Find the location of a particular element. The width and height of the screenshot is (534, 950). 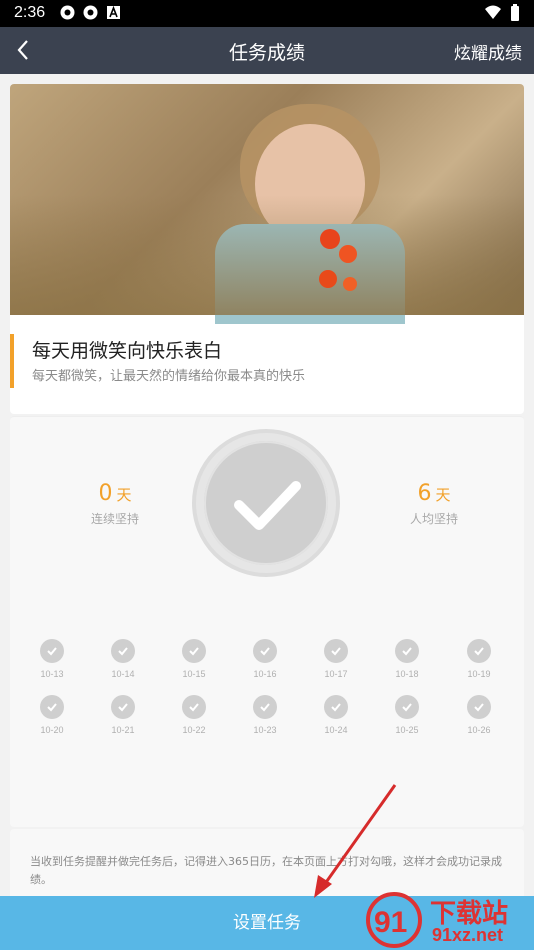

check-in-circle is located at coordinates (266, 503).